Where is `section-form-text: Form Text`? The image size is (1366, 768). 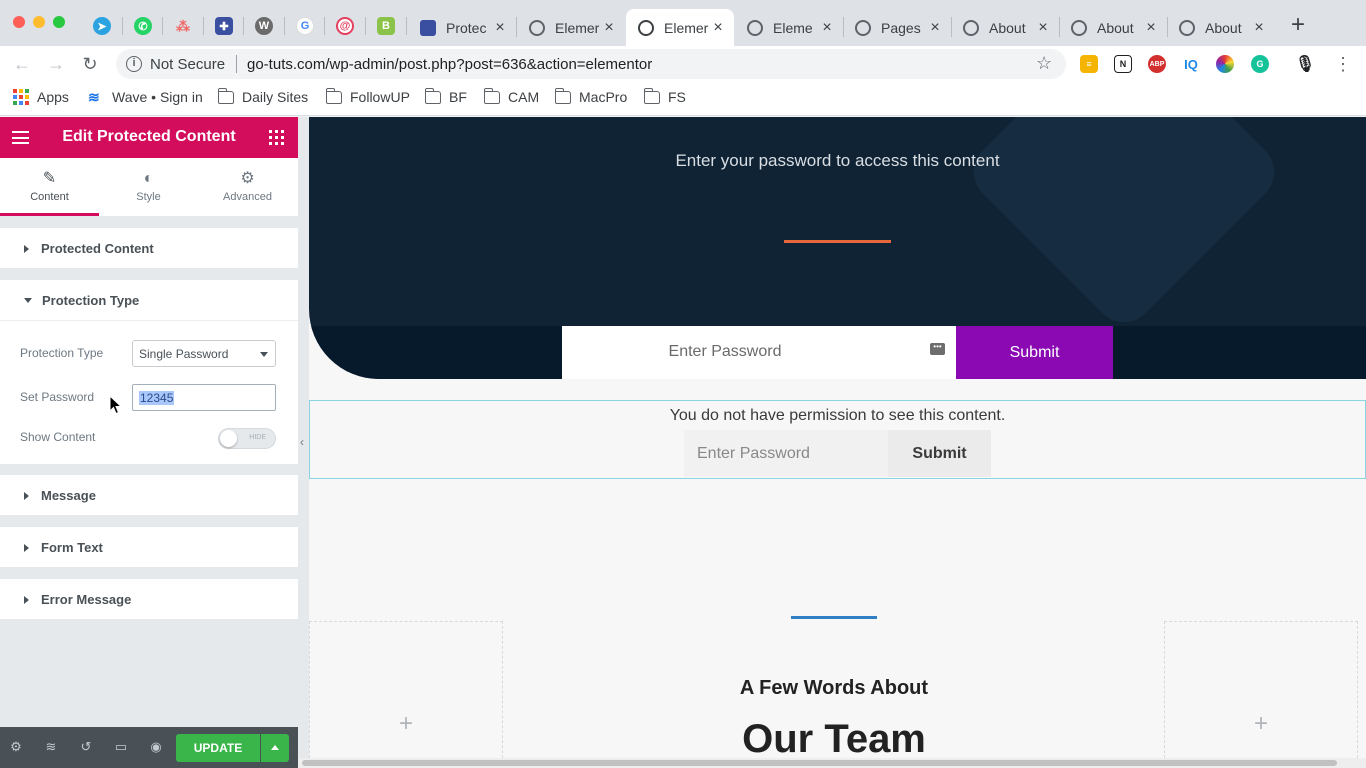 section-form-text: Form Text is located at coordinates (149, 547).